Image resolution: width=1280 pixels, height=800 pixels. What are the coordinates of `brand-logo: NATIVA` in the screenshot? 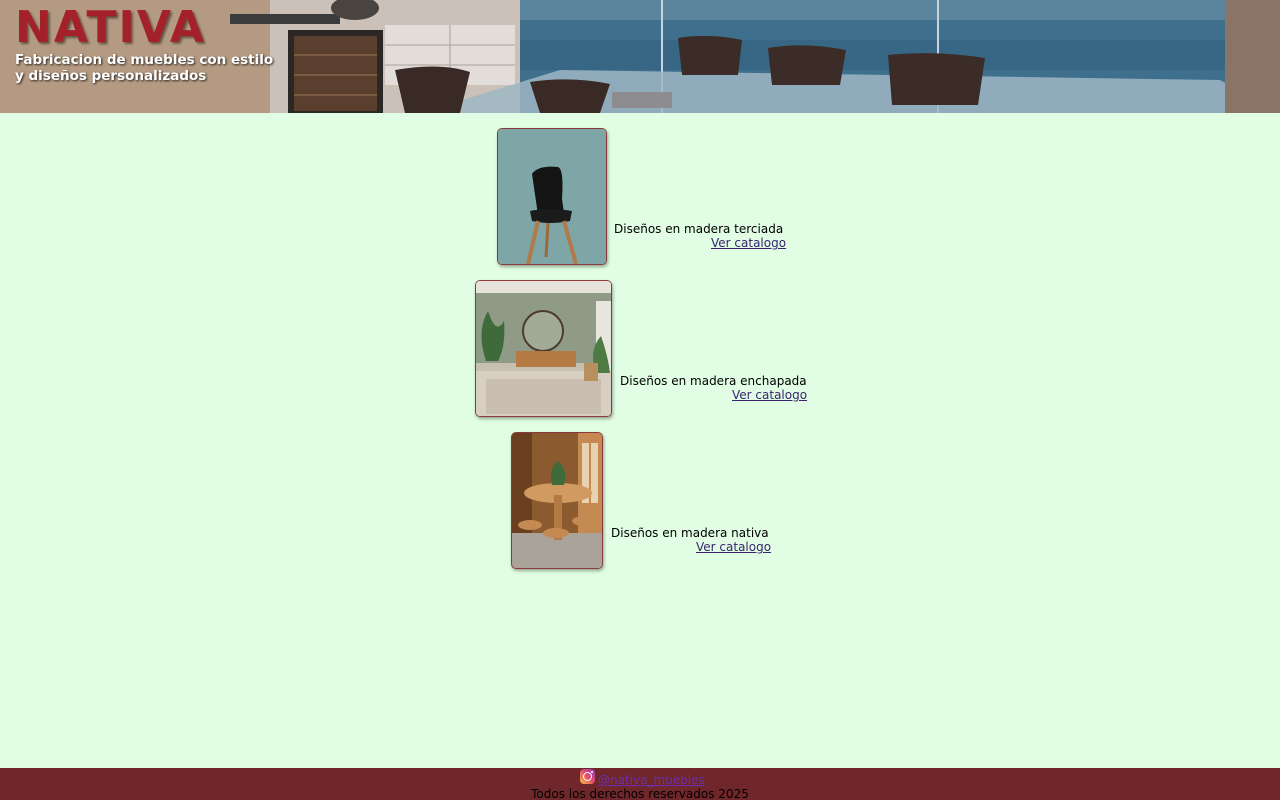 It's located at (110, 27).